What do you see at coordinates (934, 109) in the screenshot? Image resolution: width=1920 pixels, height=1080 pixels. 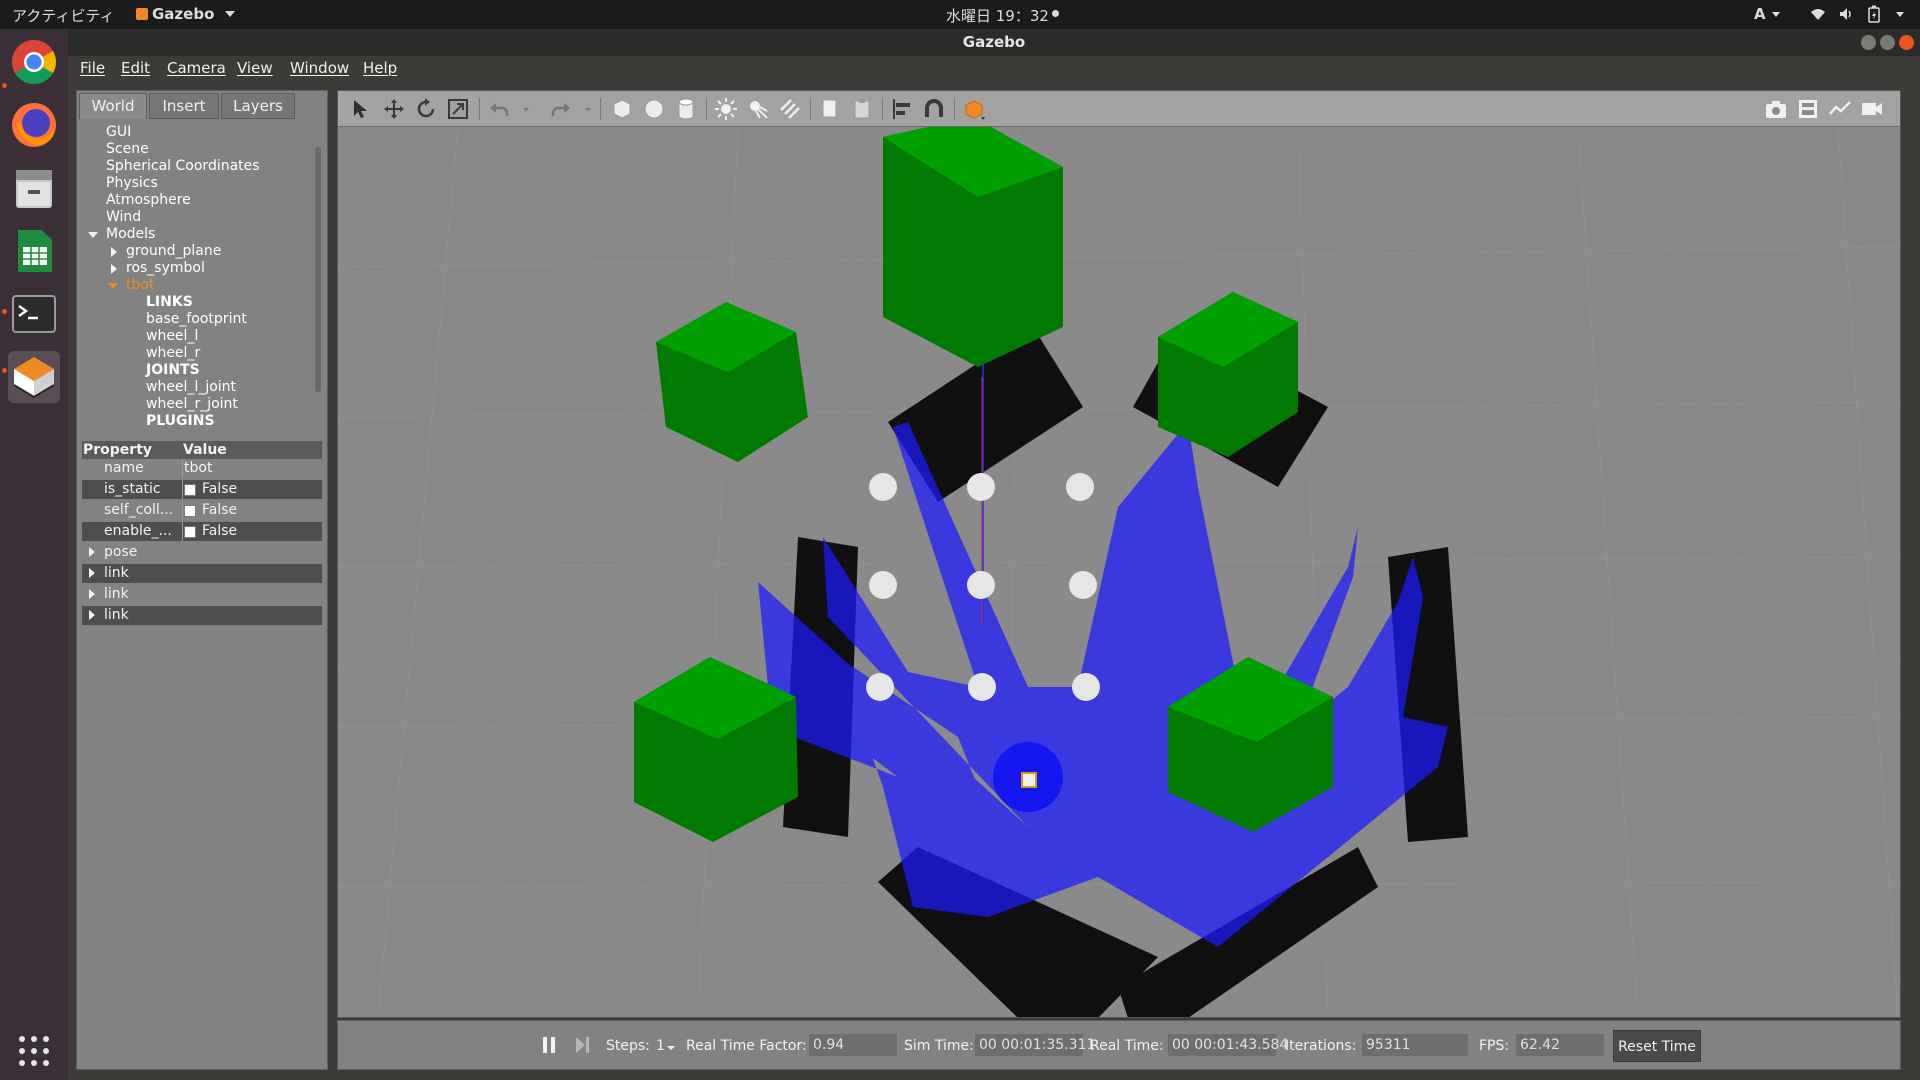 I see `snap-icon` at bounding box center [934, 109].